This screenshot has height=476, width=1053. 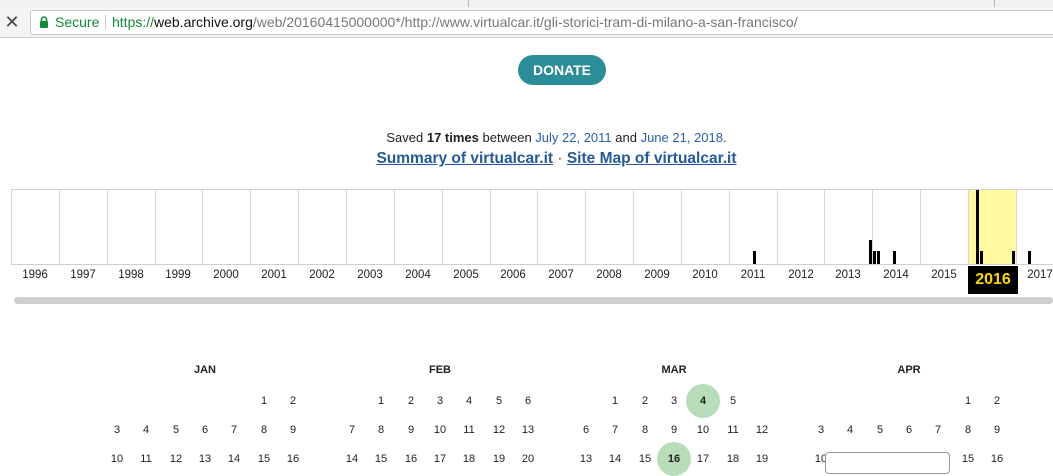 What do you see at coordinates (909, 370) in the screenshot?
I see `month-label: APR` at bounding box center [909, 370].